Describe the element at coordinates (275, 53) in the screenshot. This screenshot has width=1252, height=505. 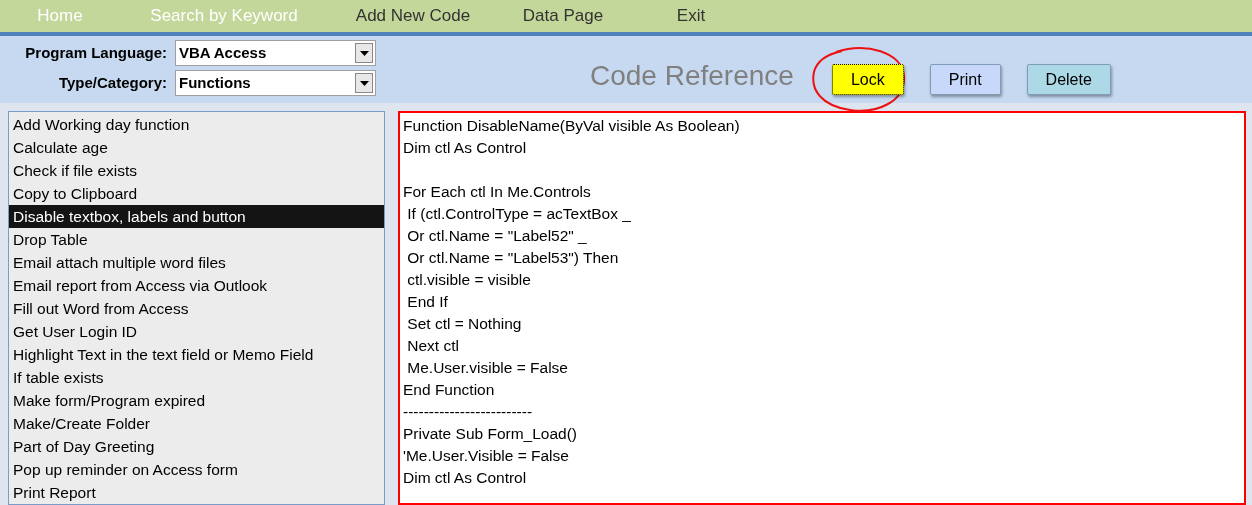
I see `dropdown: VBA Access` at that location.